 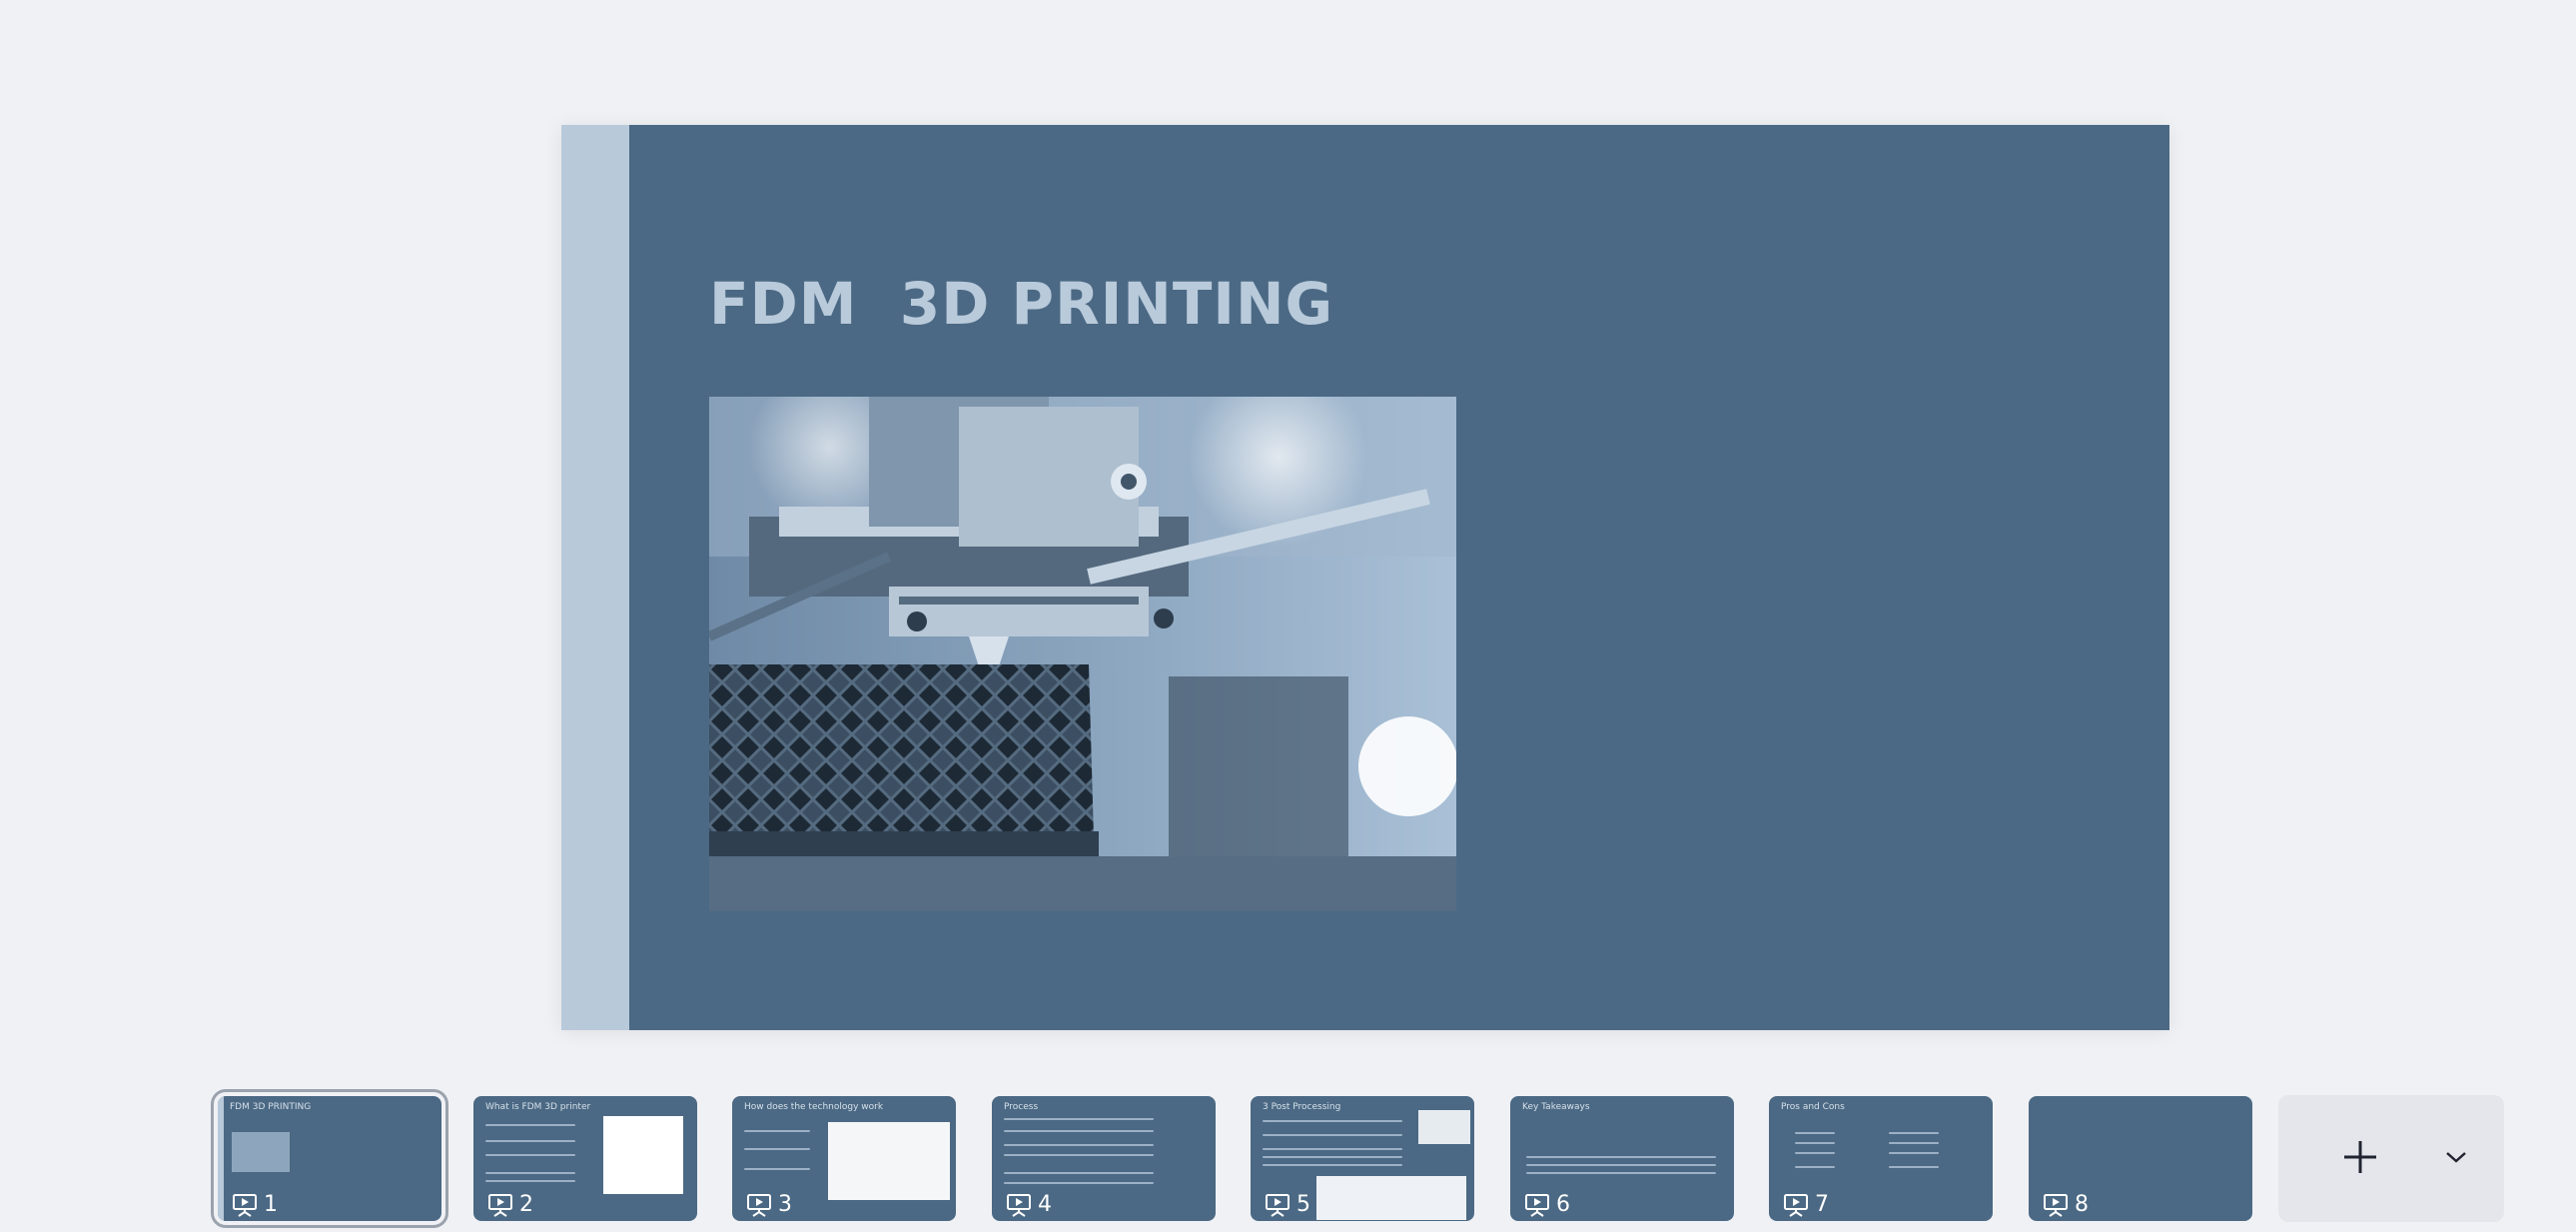 I want to click on thumb-table, so click(x=1391, y=1198).